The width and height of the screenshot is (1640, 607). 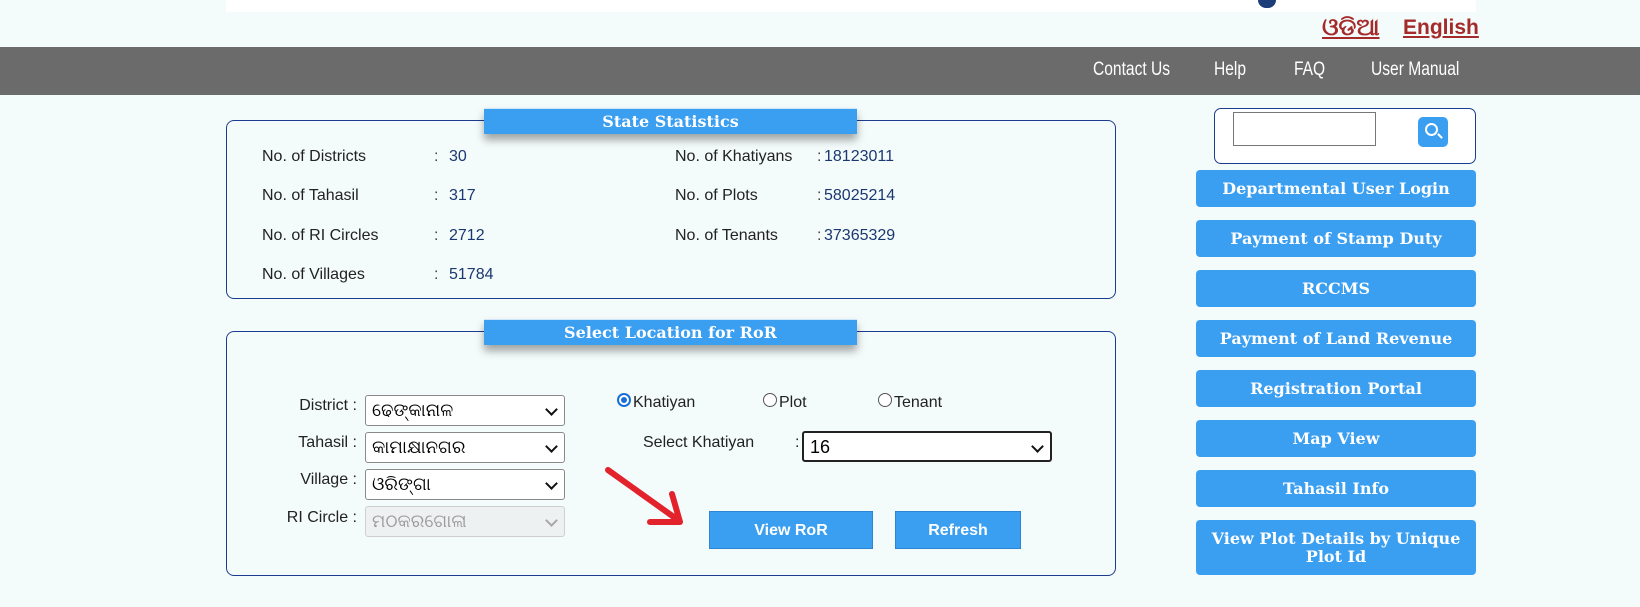 I want to click on stat-value-districts: 30, so click(x=458, y=156).